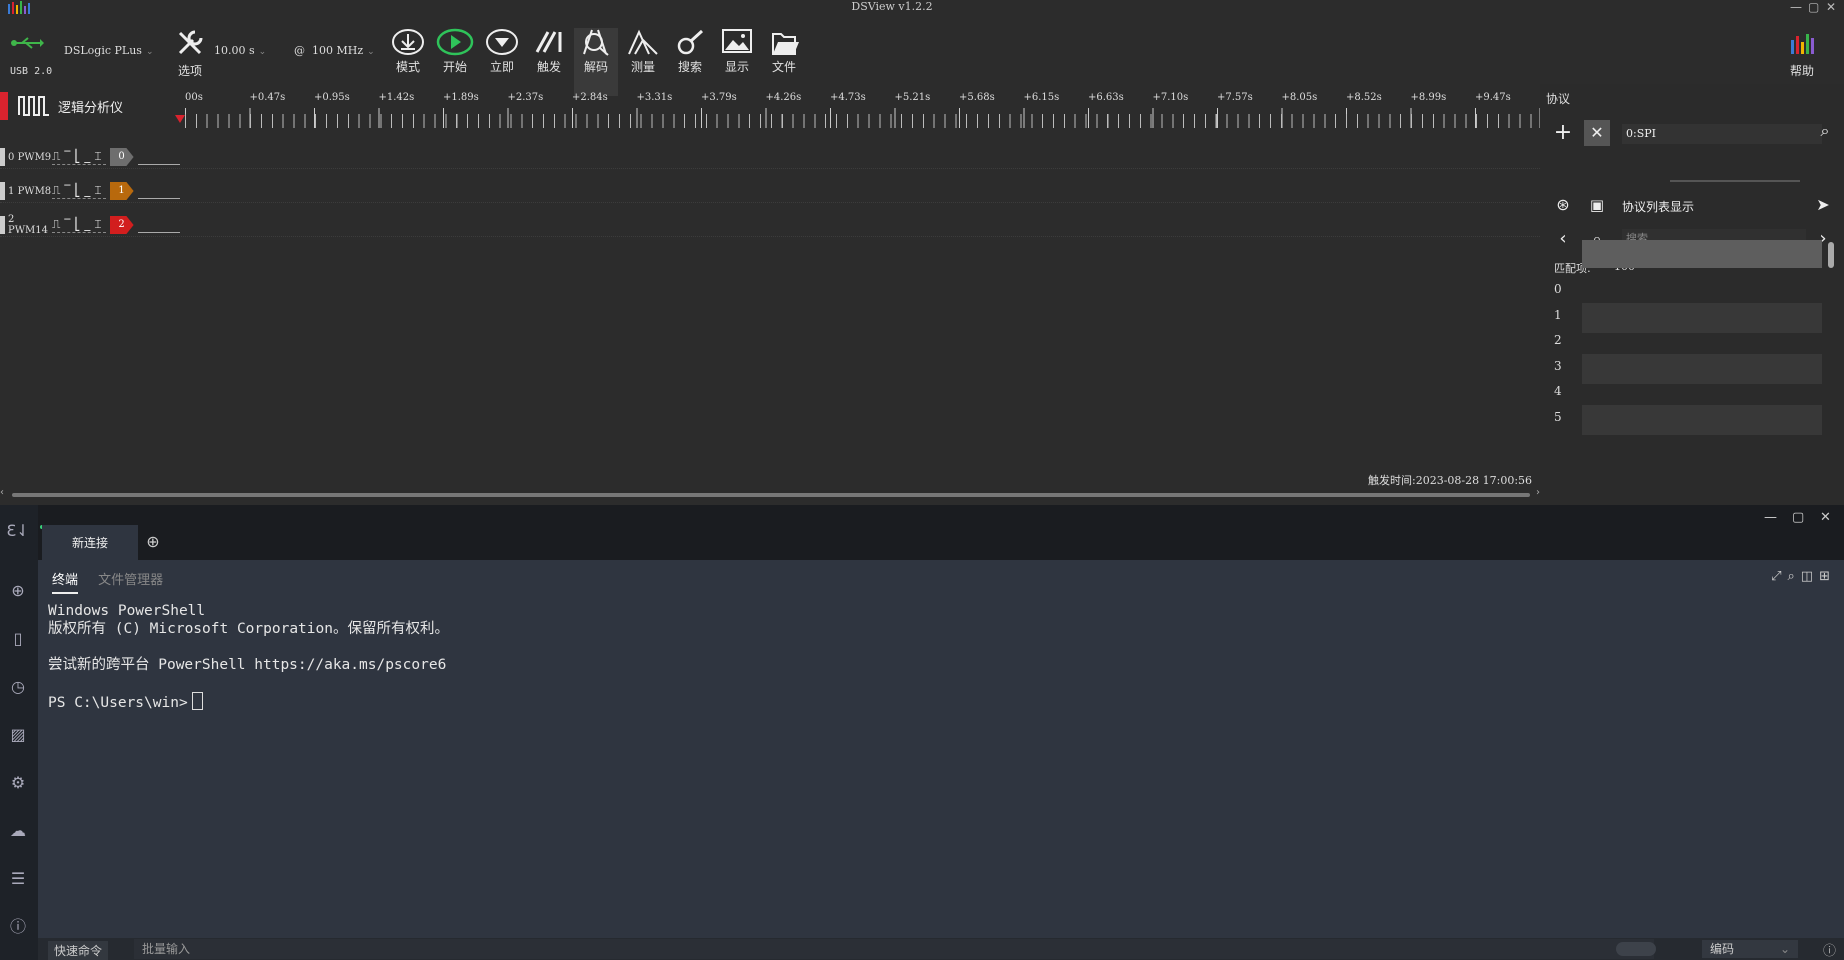  What do you see at coordinates (690, 51) in the screenshot?
I see `search-button: 搜索` at bounding box center [690, 51].